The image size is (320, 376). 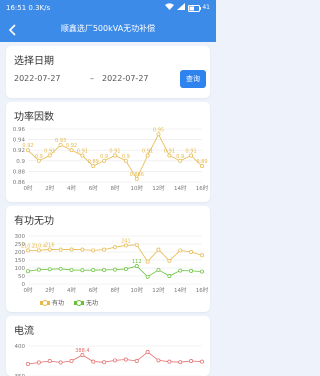 I want to click on data-label: 0.95, so click(x=158, y=130).